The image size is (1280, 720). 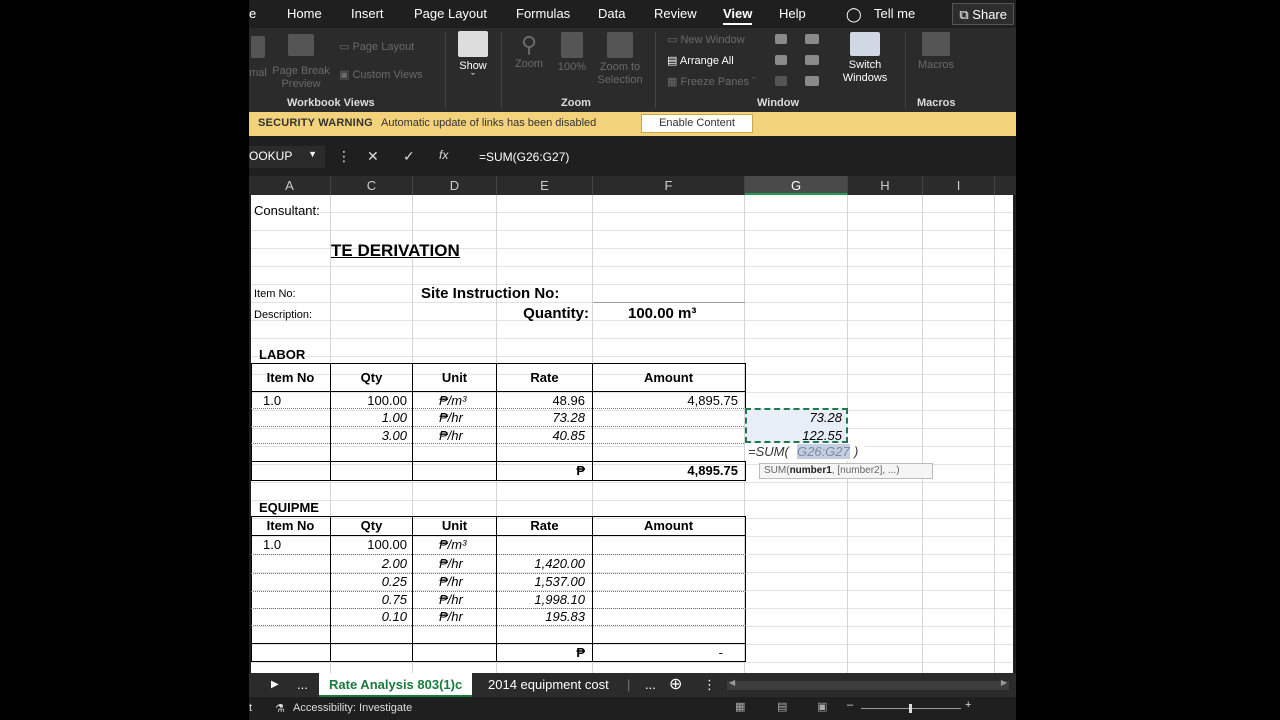 What do you see at coordinates (655, 70) in the screenshot?
I see `ribbon-separator` at bounding box center [655, 70].